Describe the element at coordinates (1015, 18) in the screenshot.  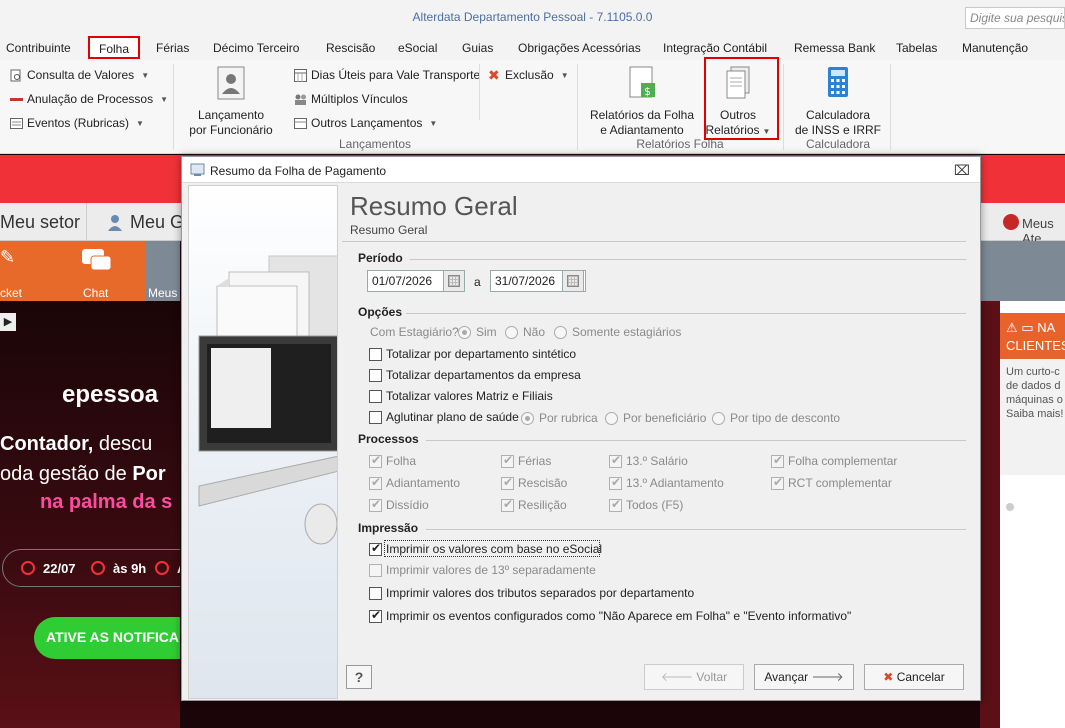
I see `search-input: Digite sua pesquisa` at that location.